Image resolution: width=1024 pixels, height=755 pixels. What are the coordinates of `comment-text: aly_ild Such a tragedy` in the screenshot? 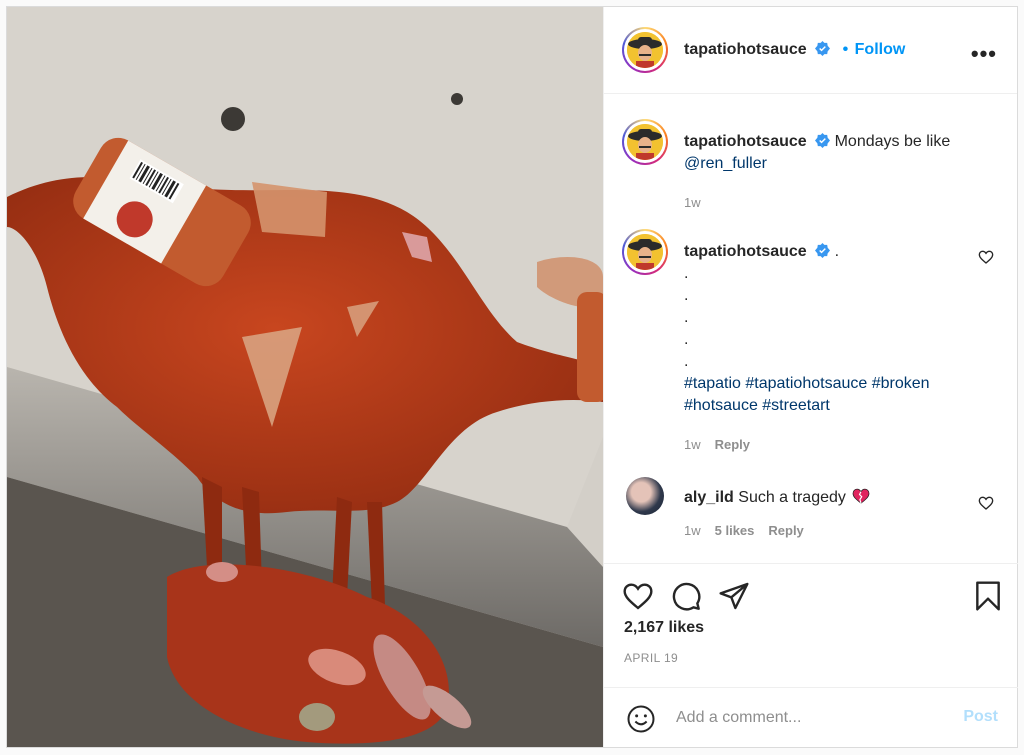 It's located at (834, 498).